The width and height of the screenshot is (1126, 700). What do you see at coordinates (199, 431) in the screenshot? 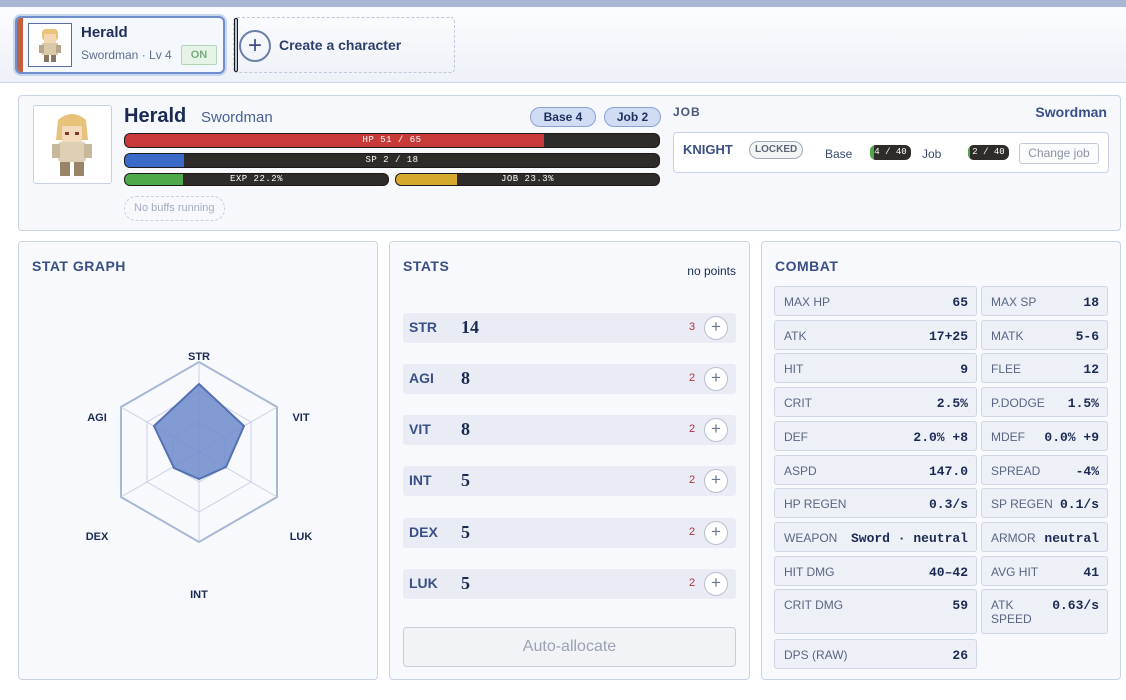
I see `radar-stat-shape` at bounding box center [199, 431].